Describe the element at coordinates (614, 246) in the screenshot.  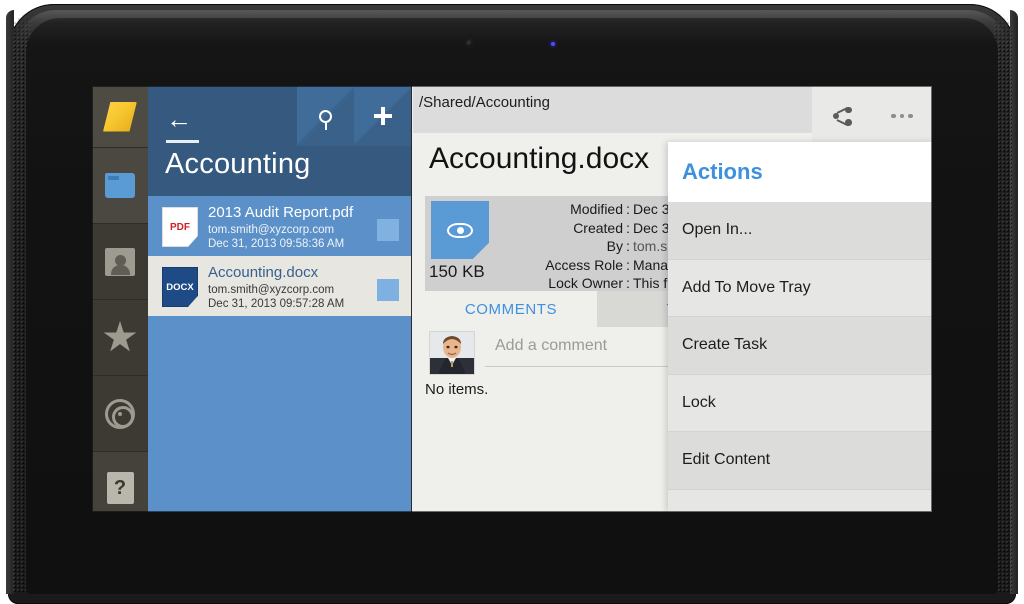
I see `property-key: By` at that location.